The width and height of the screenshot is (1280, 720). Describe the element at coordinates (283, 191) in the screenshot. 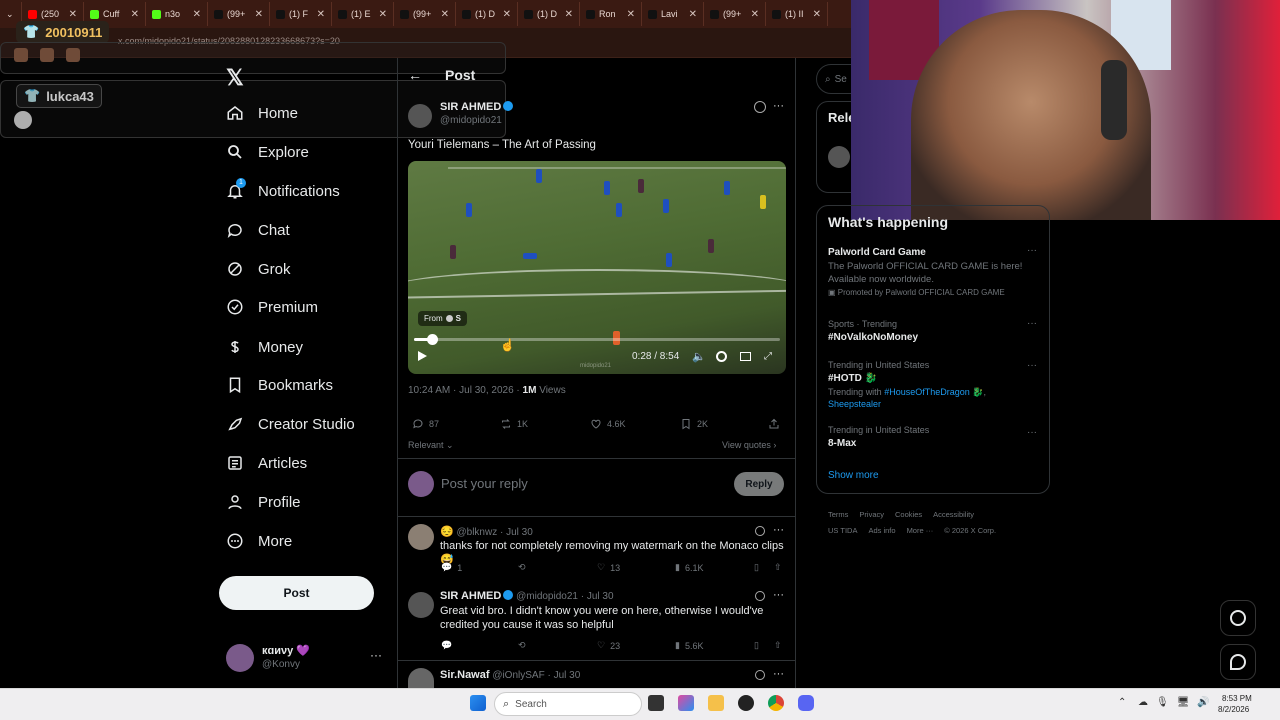

I see `nav-item-notifications: 1 Notifications` at that location.